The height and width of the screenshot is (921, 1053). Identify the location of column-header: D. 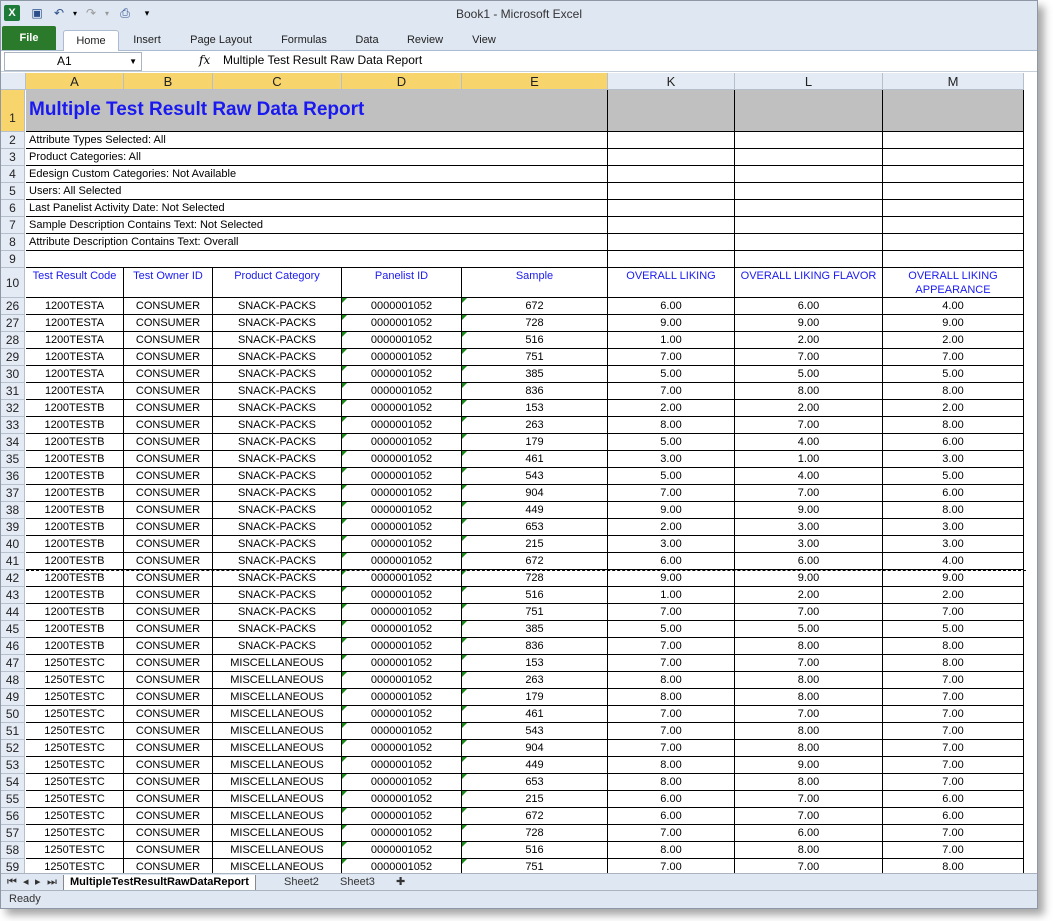
(402, 81).